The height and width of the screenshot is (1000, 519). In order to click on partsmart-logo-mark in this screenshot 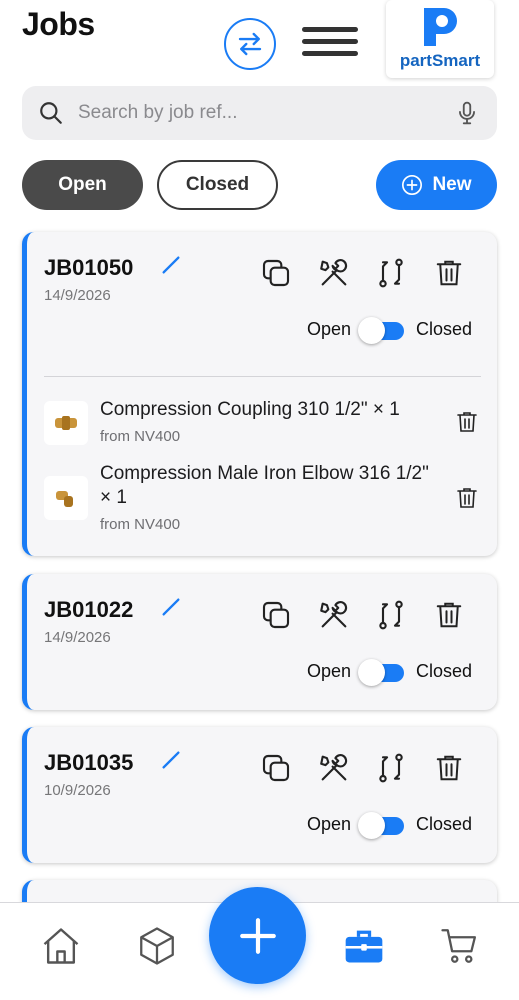, I will do `click(440, 27)`.